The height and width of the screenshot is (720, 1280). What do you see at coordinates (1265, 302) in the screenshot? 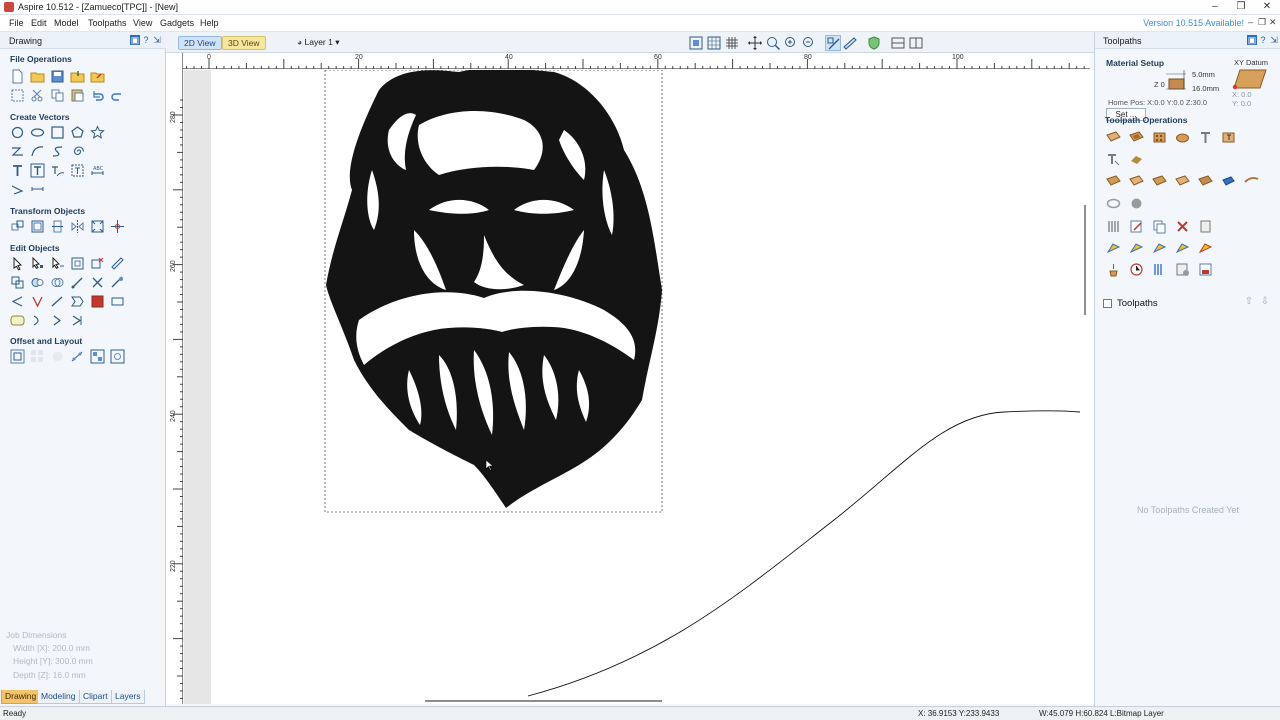
I see `move-toolpath-down-icon: ⇩` at bounding box center [1265, 302].